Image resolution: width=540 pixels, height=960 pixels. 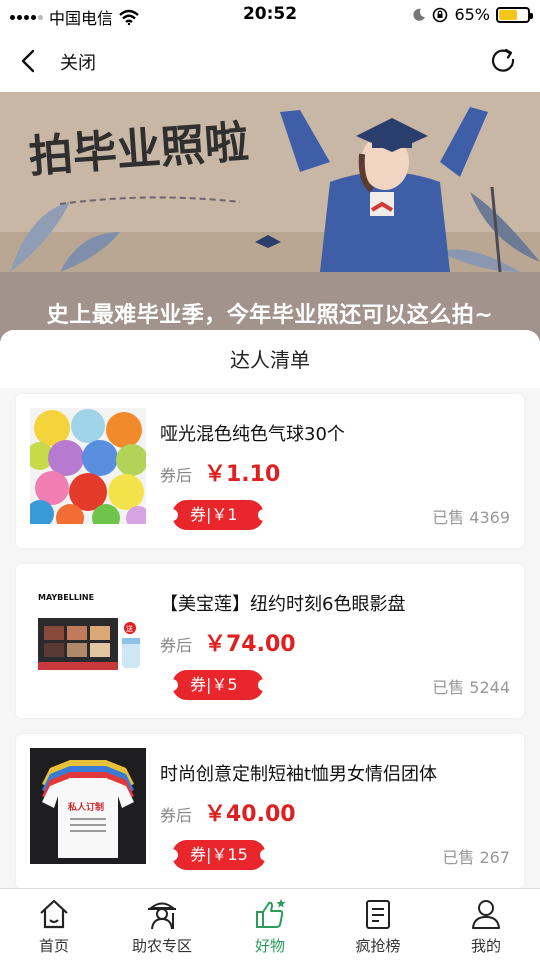 I want to click on back-arrow-icon, so click(x=29, y=61).